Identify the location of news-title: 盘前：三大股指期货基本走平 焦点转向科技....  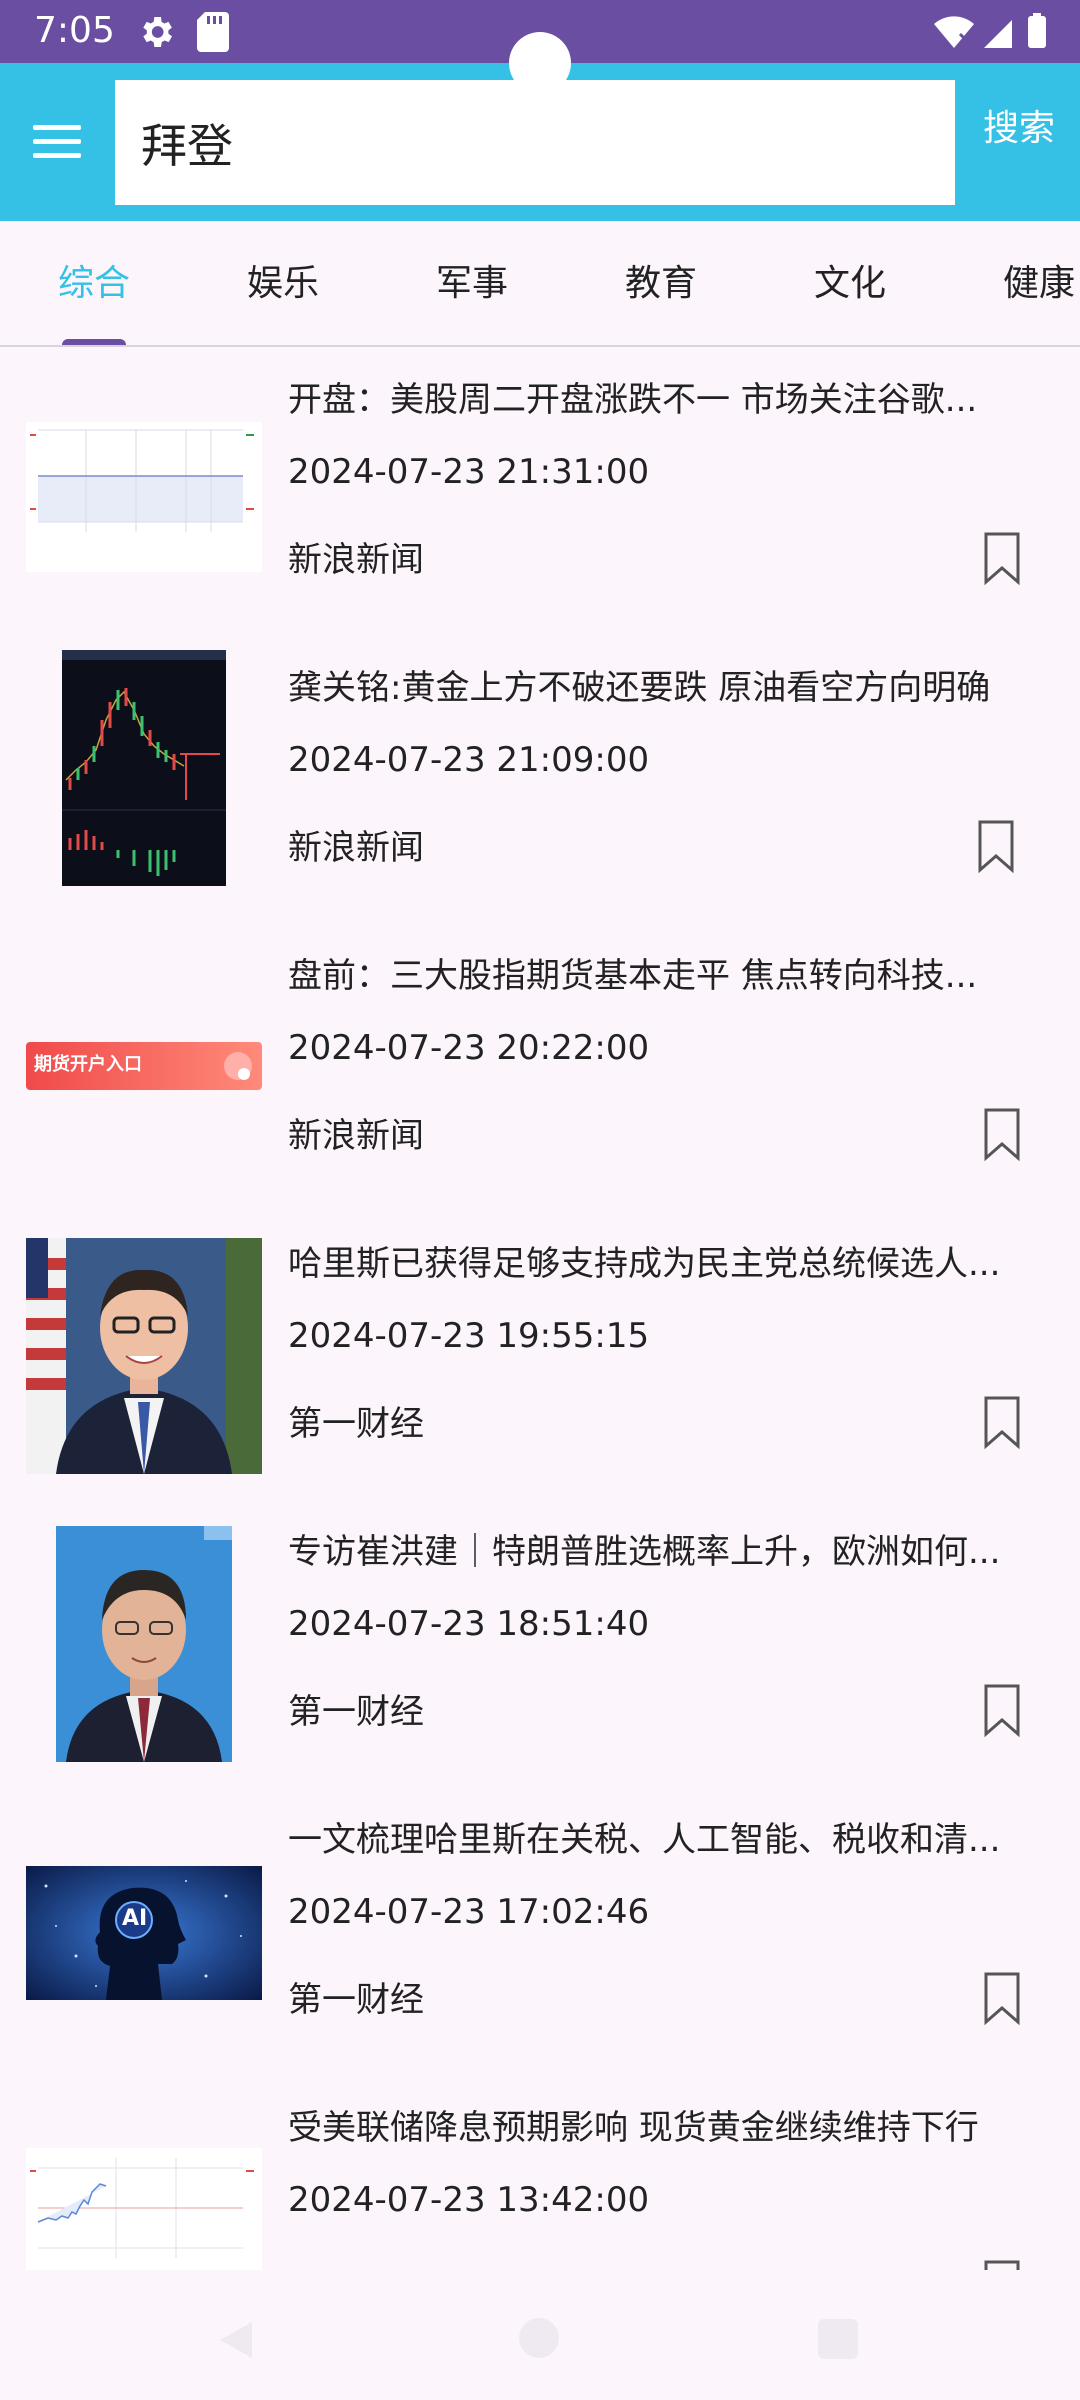
(633, 976).